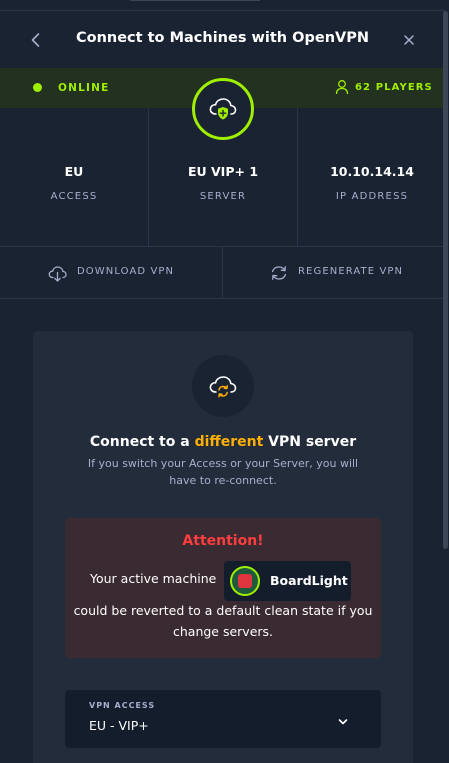  I want to click on players-count: 62 PLAYERS, so click(394, 87).